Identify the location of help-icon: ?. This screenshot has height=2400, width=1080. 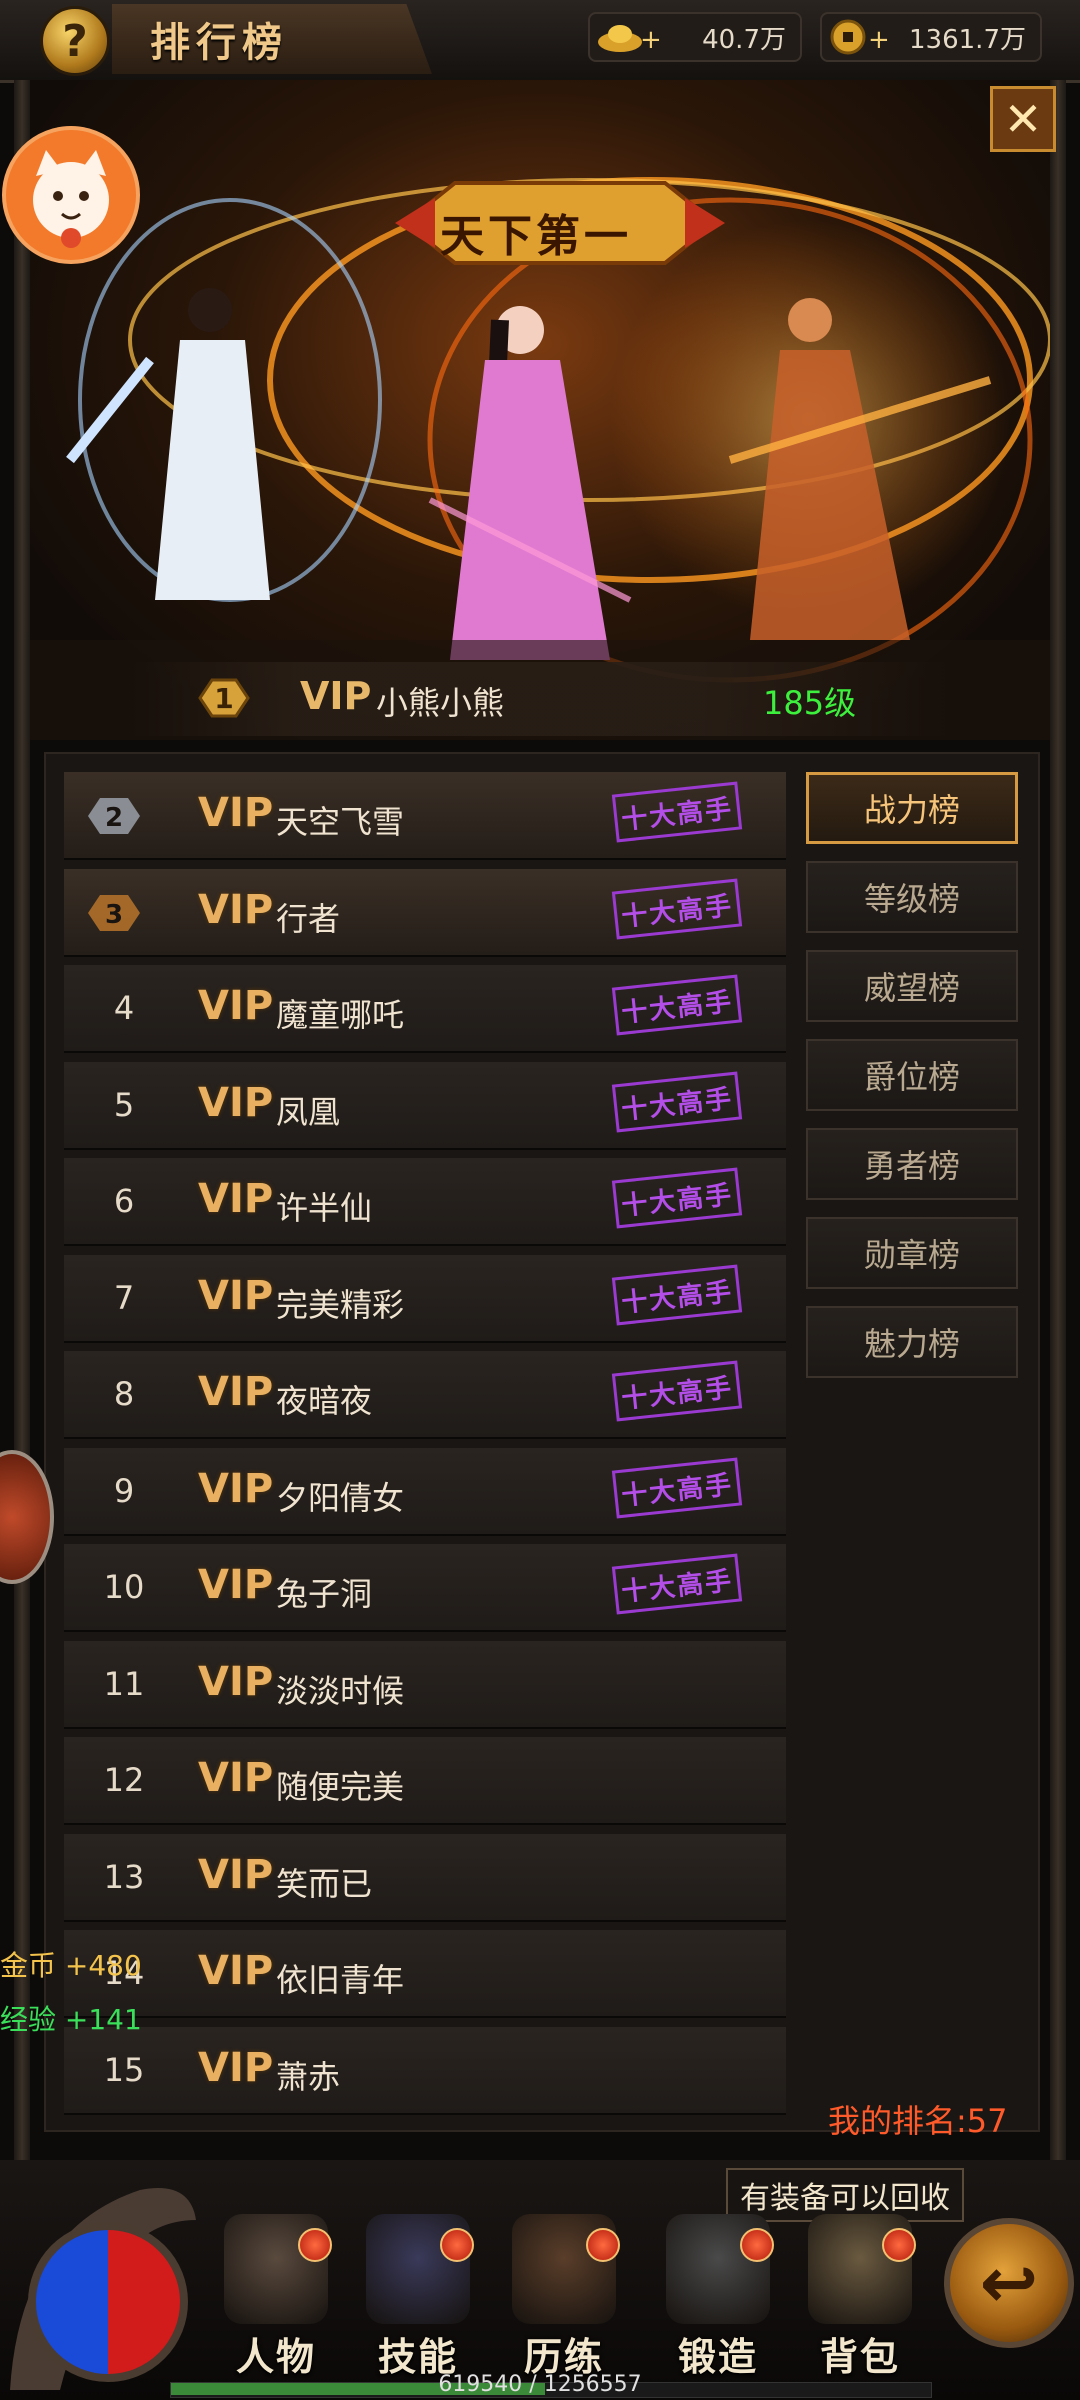
(75, 41).